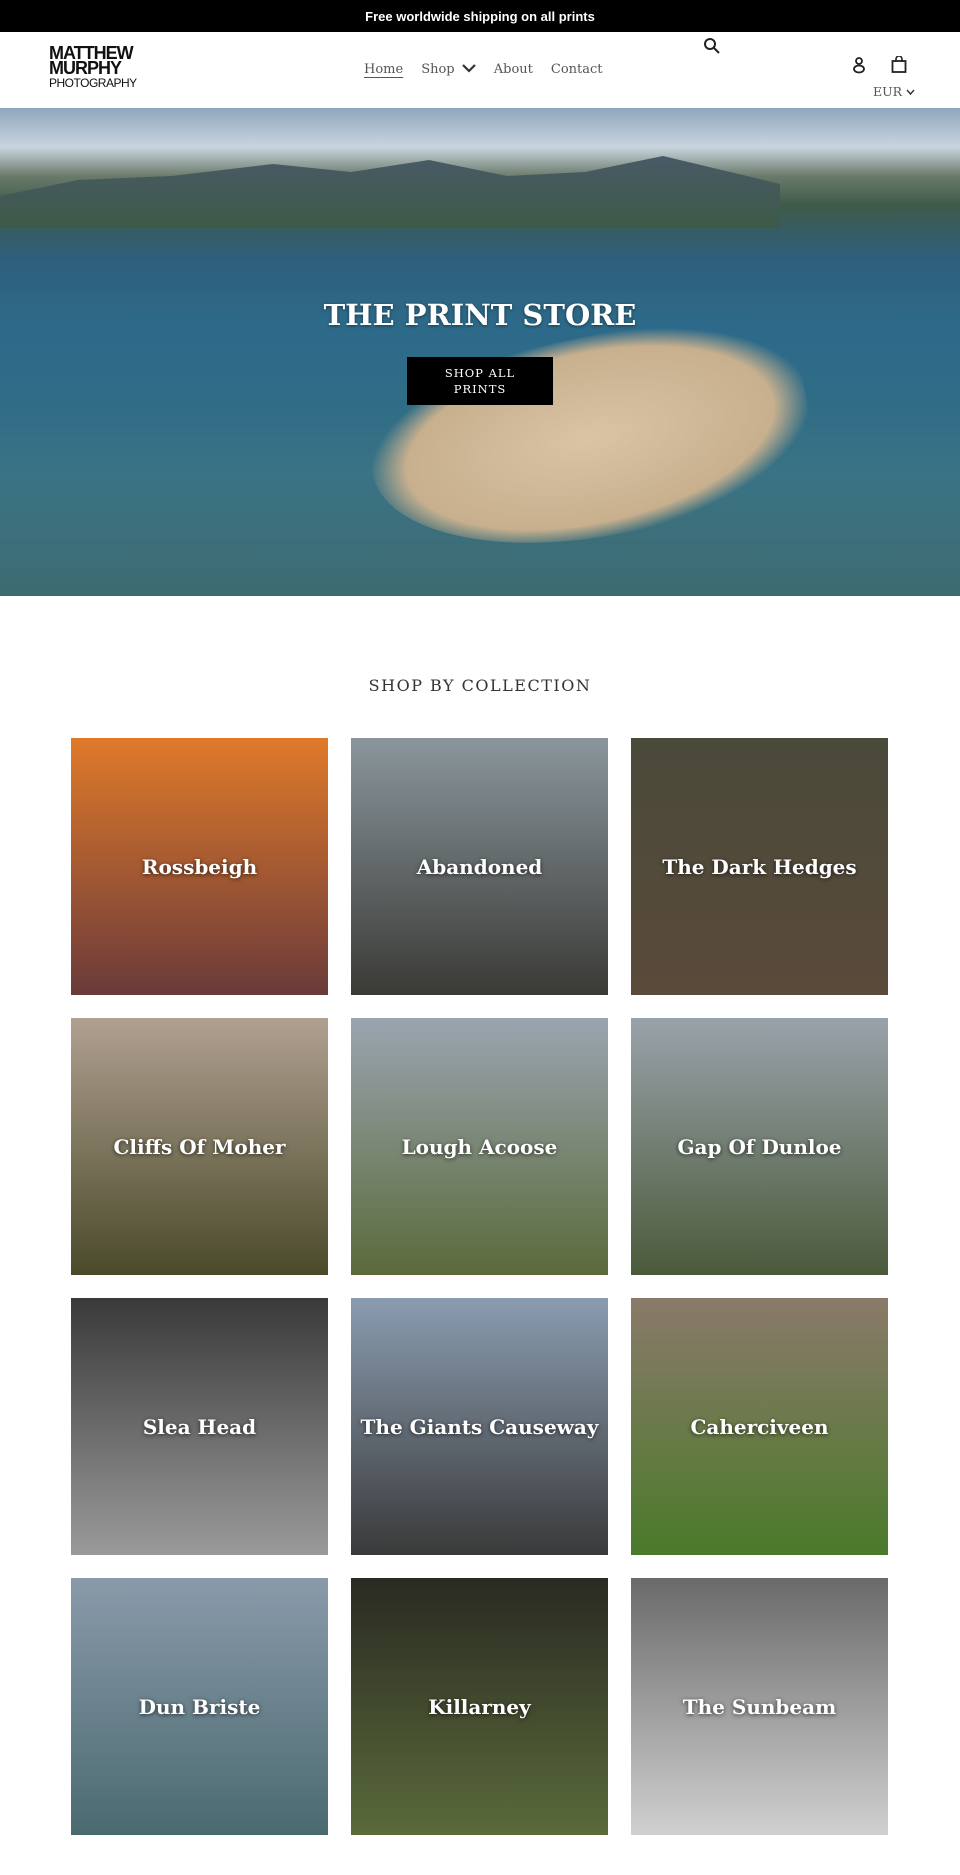 The height and width of the screenshot is (1875, 960). I want to click on nav-shop-label: Shop, so click(438, 69).